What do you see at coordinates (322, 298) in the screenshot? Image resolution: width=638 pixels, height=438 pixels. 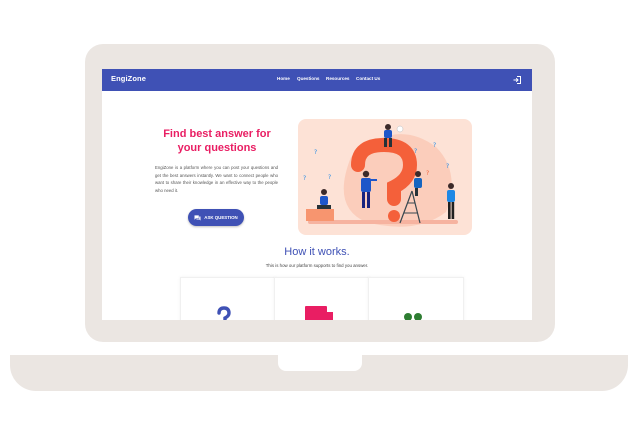 I see `feature-card-search` at bounding box center [322, 298].